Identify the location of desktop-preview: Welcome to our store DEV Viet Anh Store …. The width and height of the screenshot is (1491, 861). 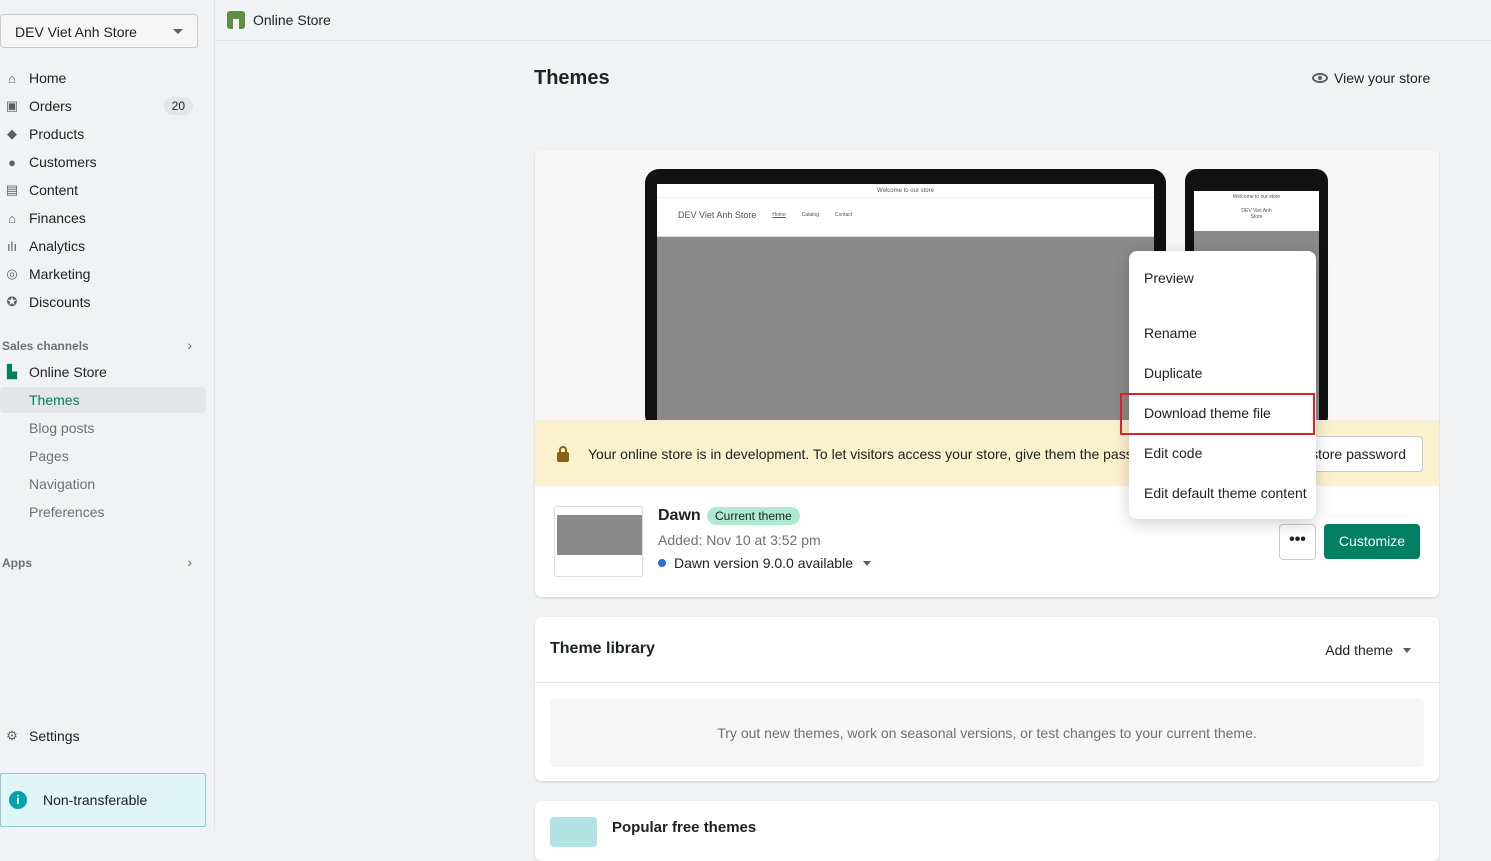
(905, 294).